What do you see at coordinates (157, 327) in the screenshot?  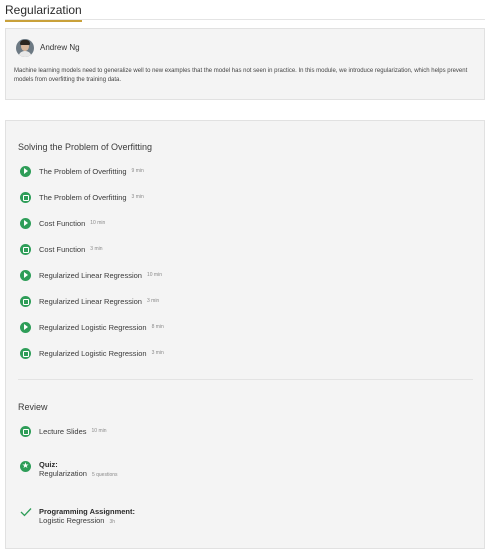 I see `lesson-duration: 8 min` at bounding box center [157, 327].